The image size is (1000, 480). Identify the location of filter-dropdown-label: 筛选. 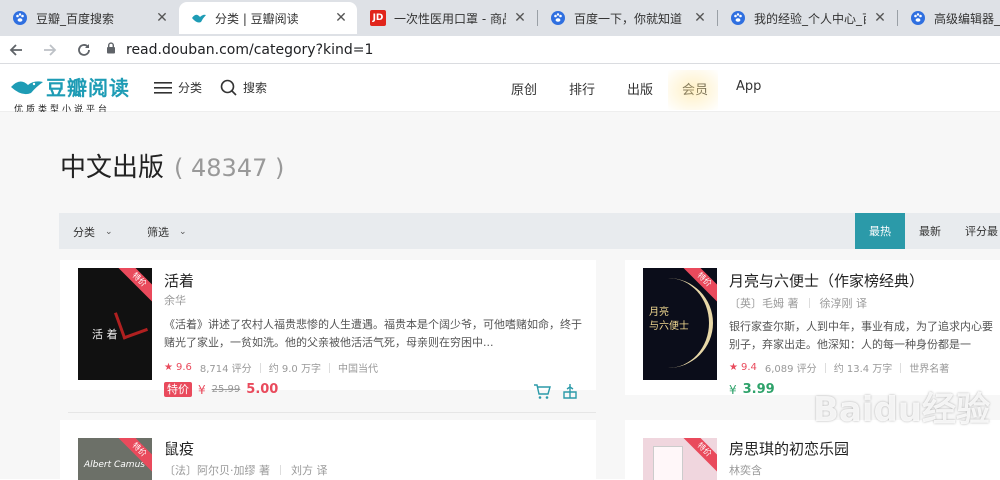
(158, 232).